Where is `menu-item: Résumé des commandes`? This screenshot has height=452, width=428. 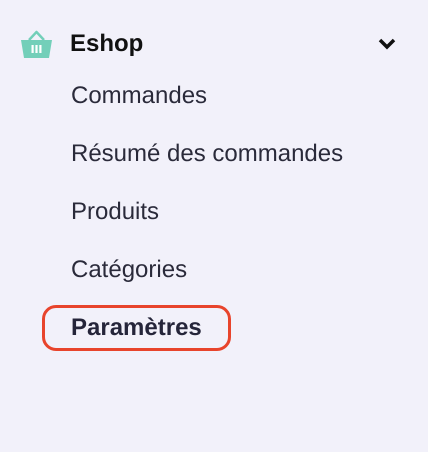 menu-item: Résumé des commandes is located at coordinates (207, 154).